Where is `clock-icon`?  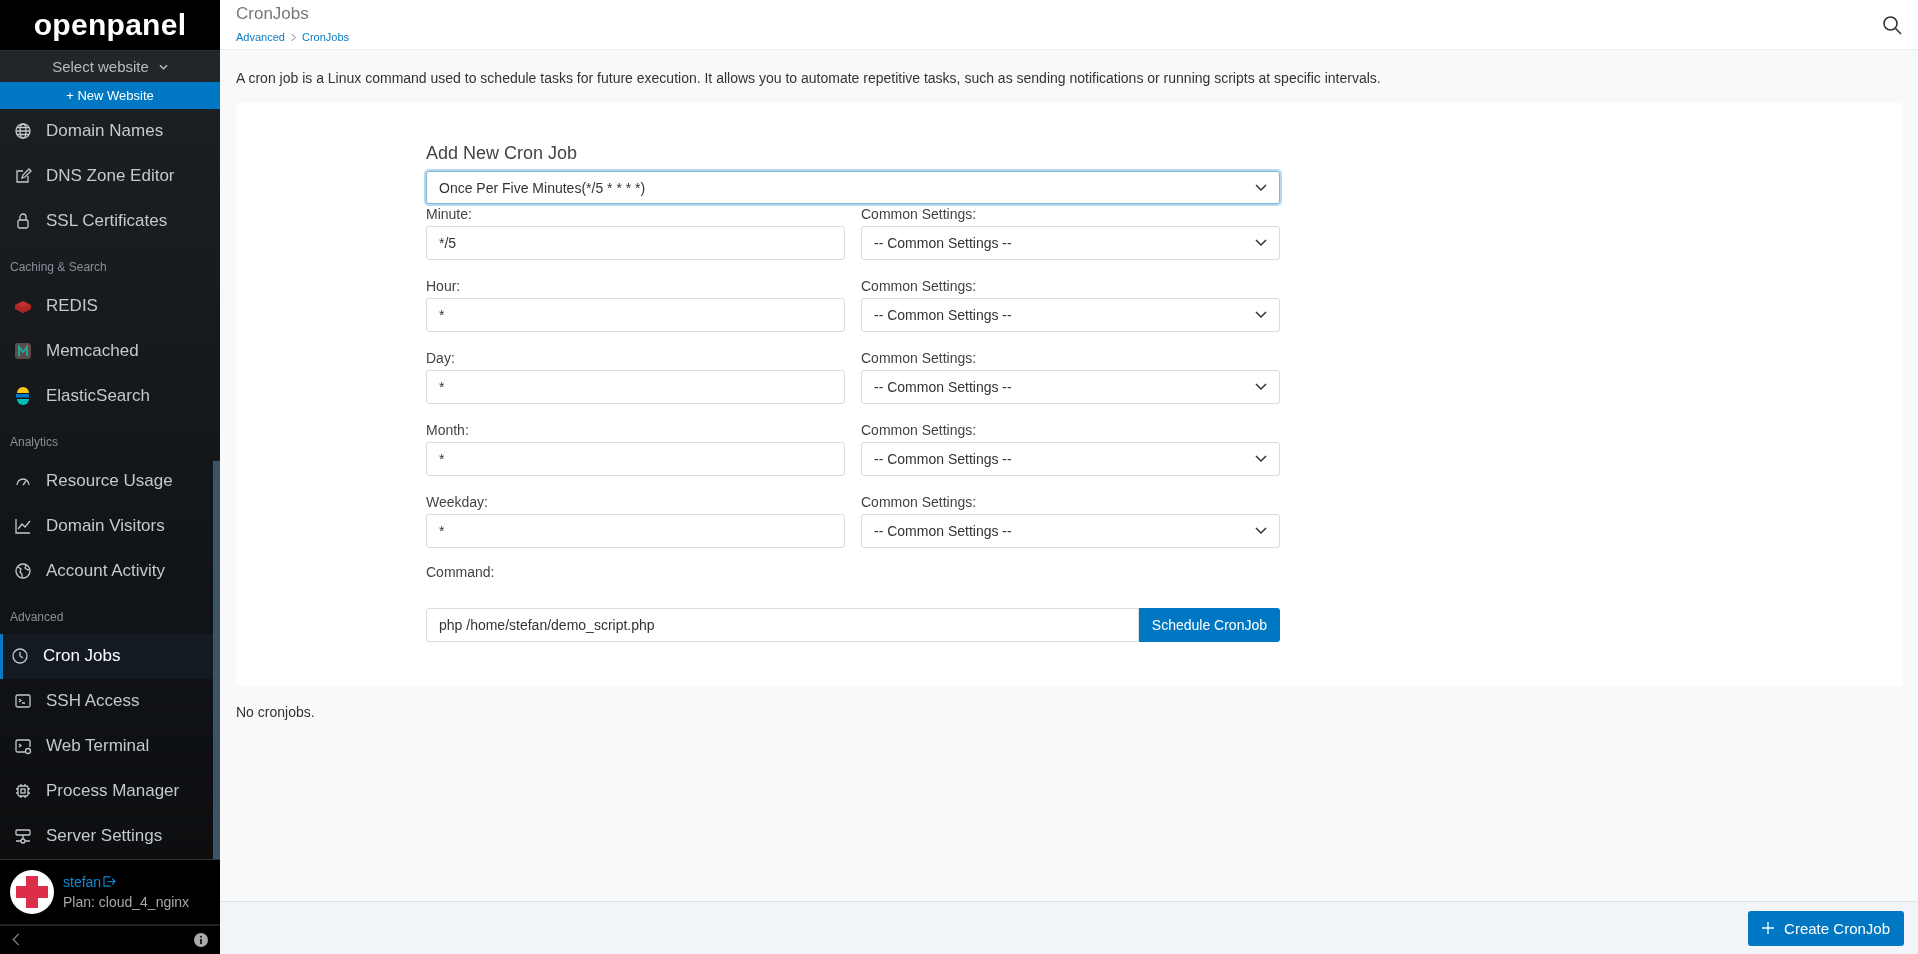
clock-icon is located at coordinates (20, 656).